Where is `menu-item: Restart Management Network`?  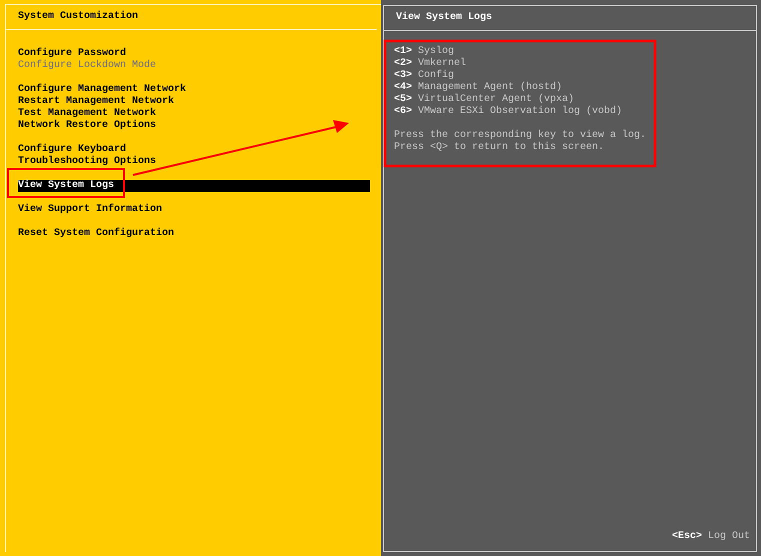 menu-item: Restart Management Network is located at coordinates (194, 102).